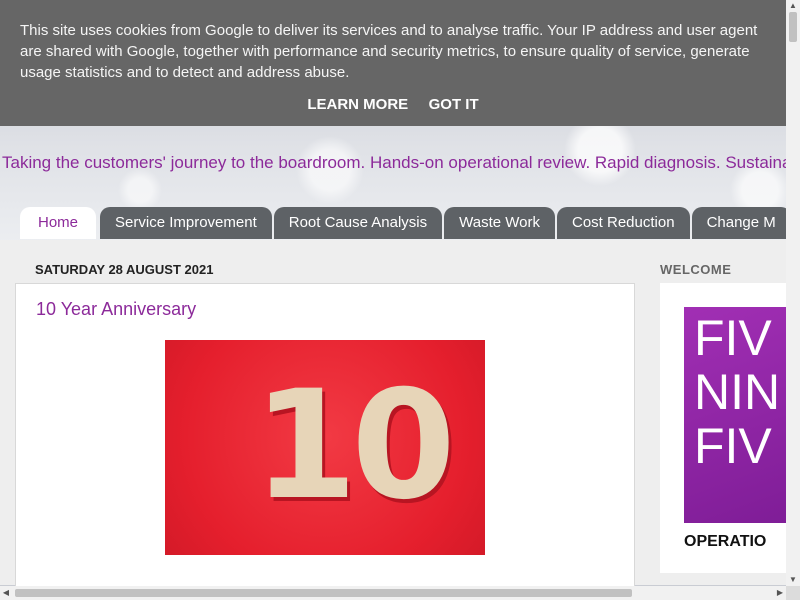  What do you see at coordinates (623, 223) in the screenshot?
I see `tab-cost-reduction: Cost Reduction` at bounding box center [623, 223].